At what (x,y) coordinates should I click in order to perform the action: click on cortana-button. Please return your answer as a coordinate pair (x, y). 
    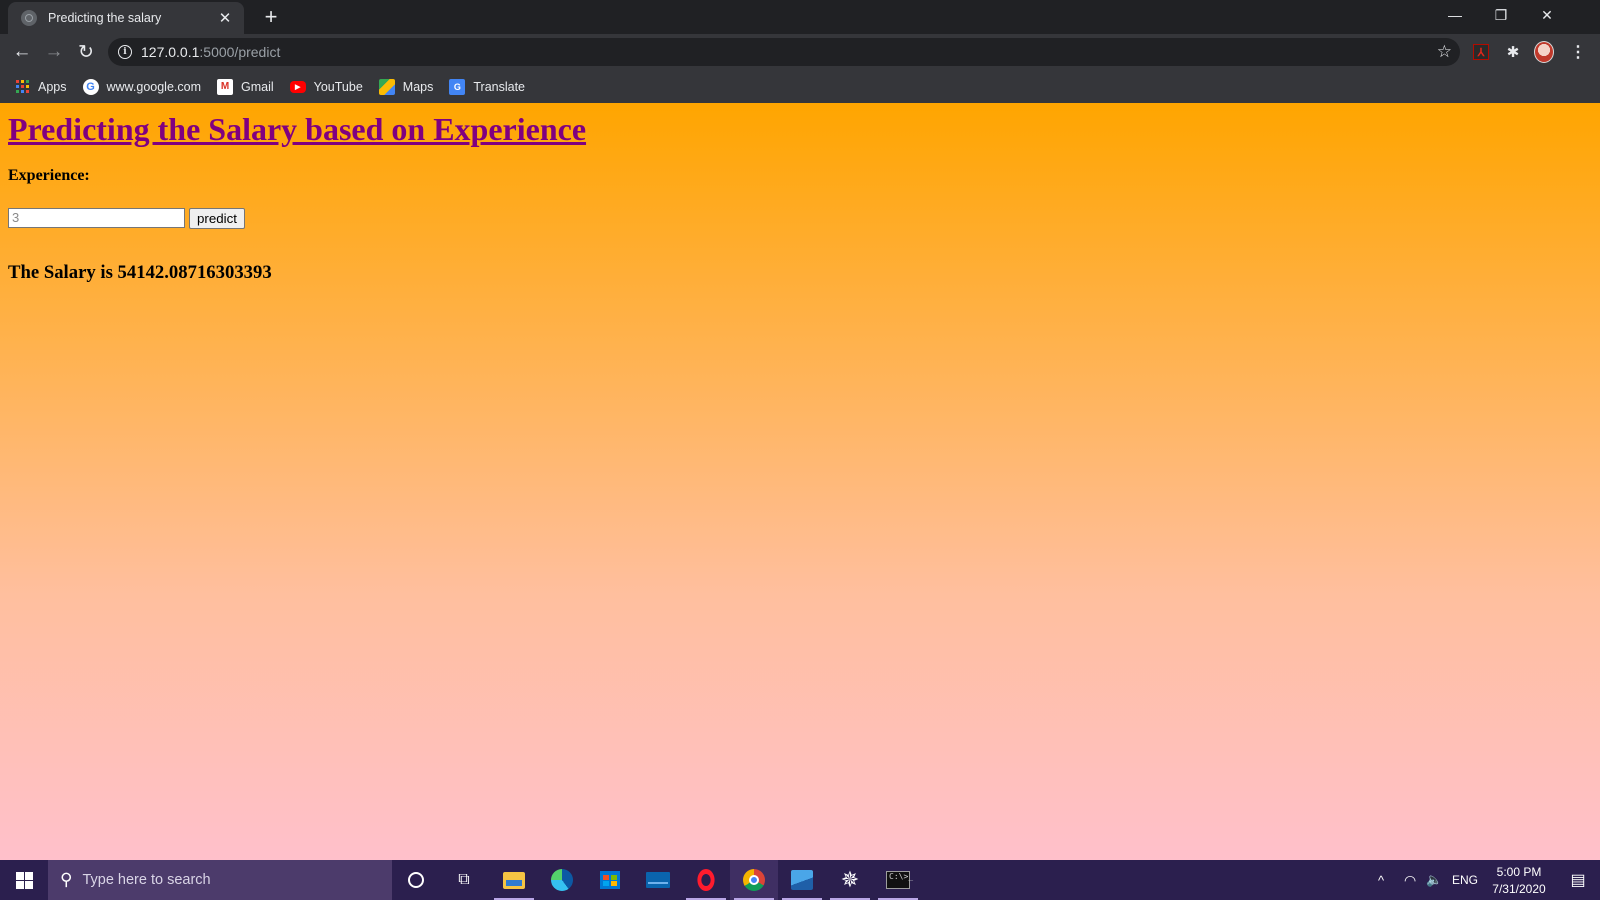
    Looking at the image, I should click on (416, 880).